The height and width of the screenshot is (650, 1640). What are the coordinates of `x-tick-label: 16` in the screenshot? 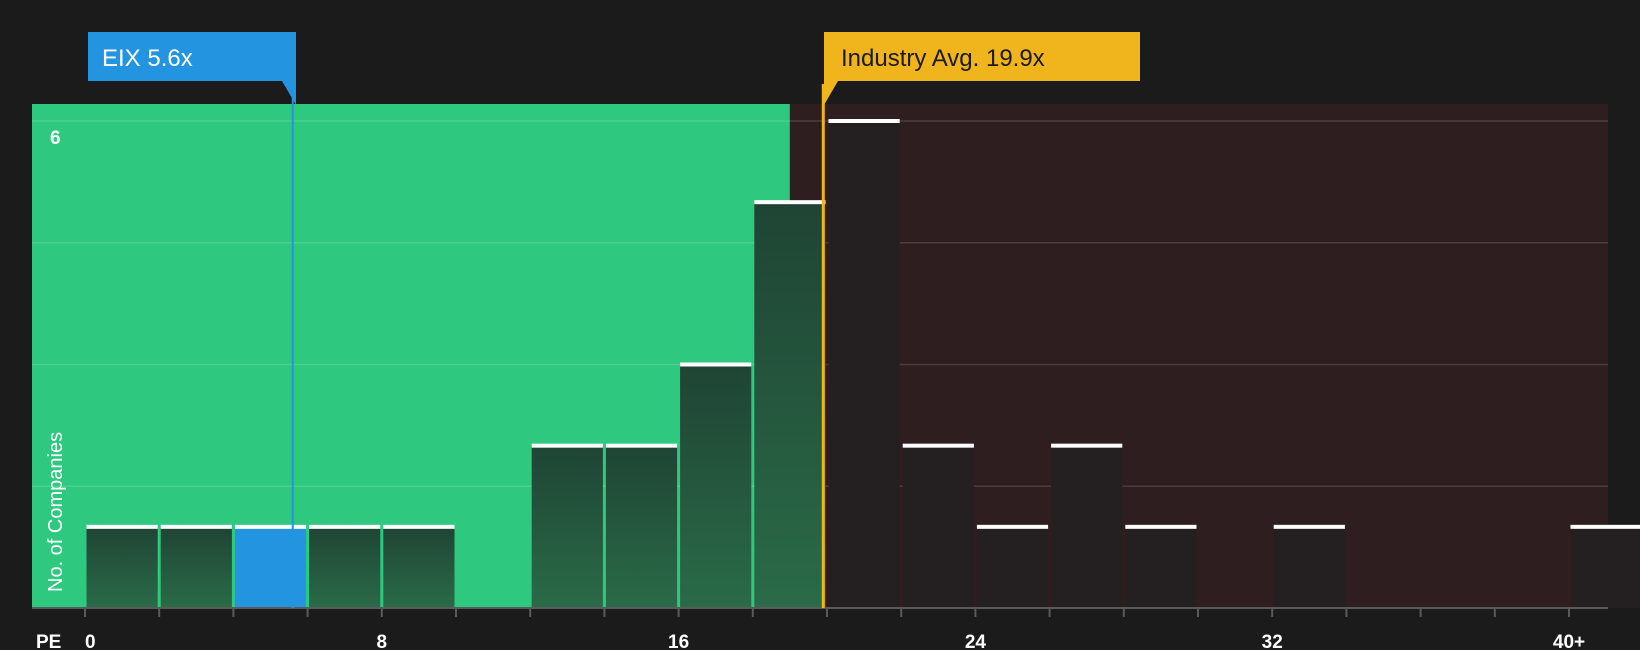 It's located at (678, 641).